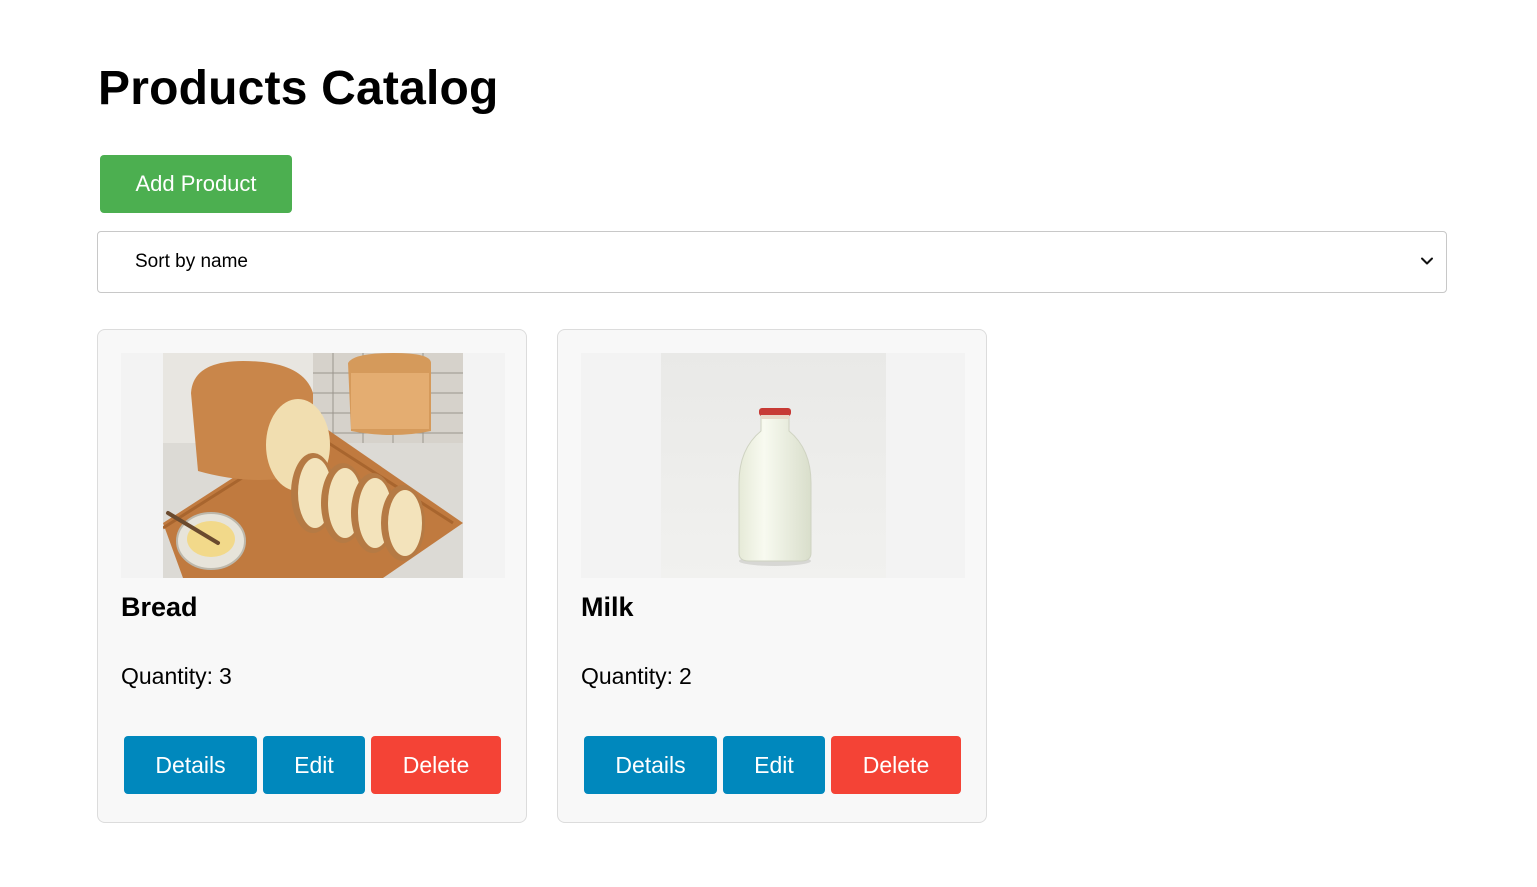  Describe the element at coordinates (772, 262) in the screenshot. I see `sort-select: Sort by name` at that location.